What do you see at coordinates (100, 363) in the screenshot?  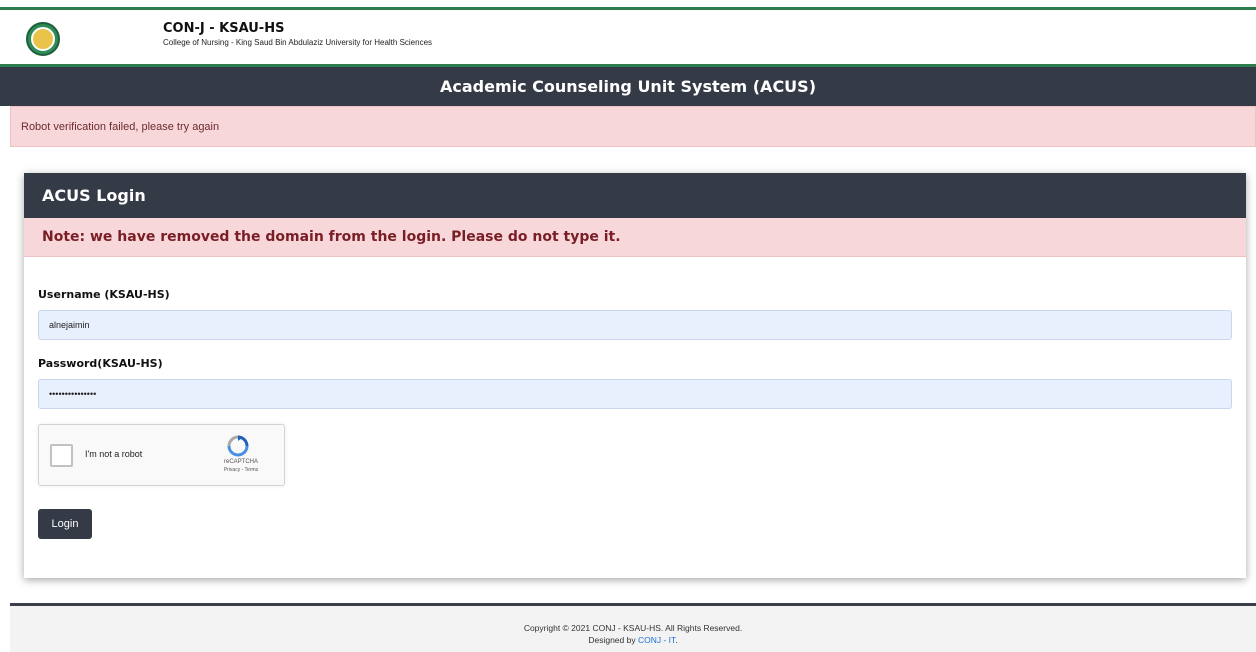 I see `password-label: Password(KSAU-HS)` at bounding box center [100, 363].